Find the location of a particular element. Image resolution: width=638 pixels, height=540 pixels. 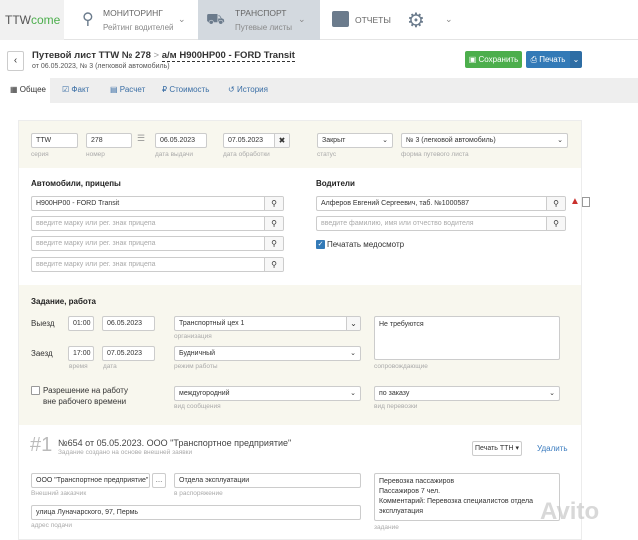

logo-text-accent: come is located at coordinates (46, 20).